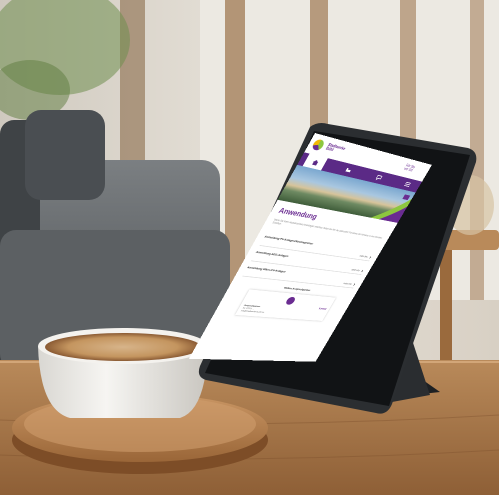 The width and height of the screenshot is (499, 495). Describe the element at coordinates (340, 149) in the screenshot. I see `brand-name: Stadtwerke Bühl` at that location.